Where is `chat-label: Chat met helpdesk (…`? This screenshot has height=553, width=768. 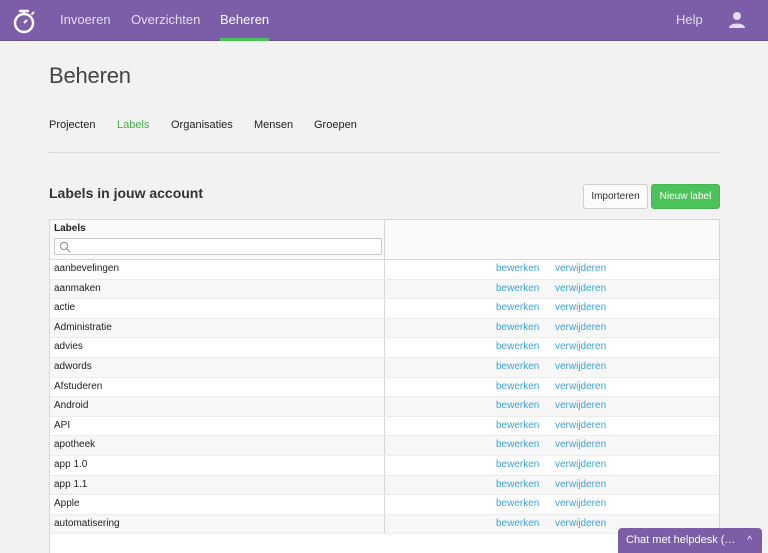
chat-label: Chat met helpdesk (… is located at coordinates (681, 540).